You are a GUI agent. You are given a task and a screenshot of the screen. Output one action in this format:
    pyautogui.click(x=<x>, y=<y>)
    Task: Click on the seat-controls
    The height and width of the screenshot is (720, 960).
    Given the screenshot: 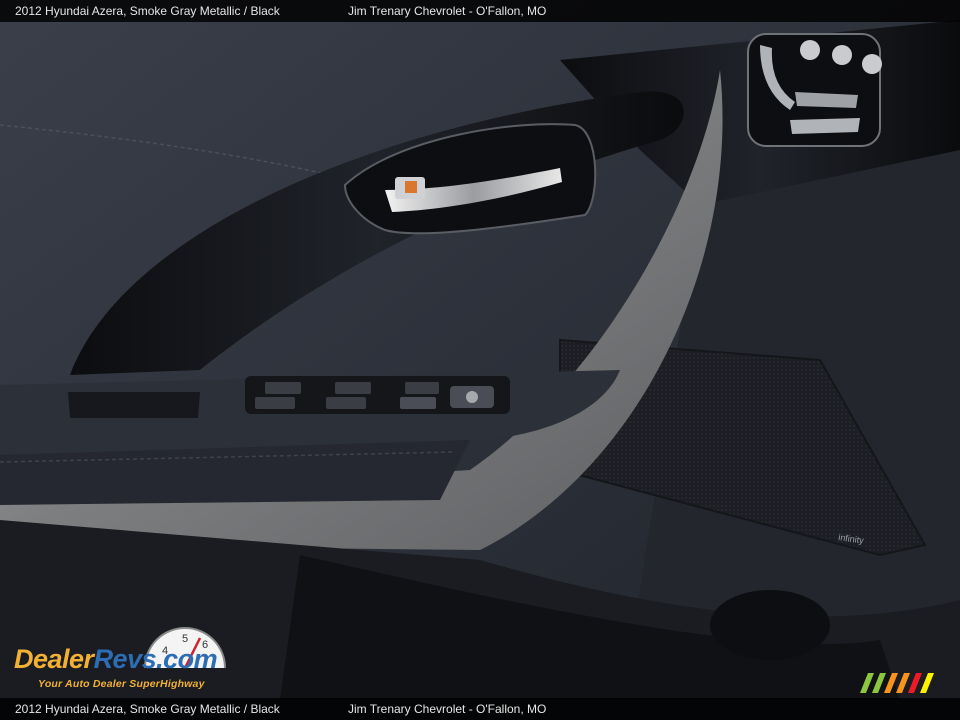 What is the action you would take?
    pyautogui.click(x=814, y=90)
    